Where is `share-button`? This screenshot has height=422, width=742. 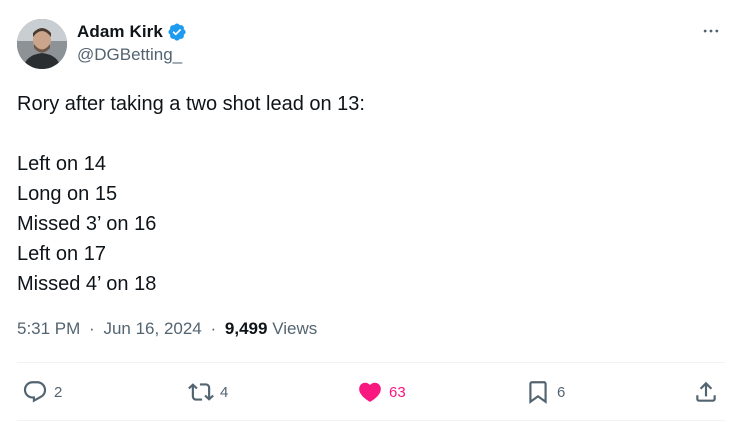 share-button is located at coordinates (706, 392).